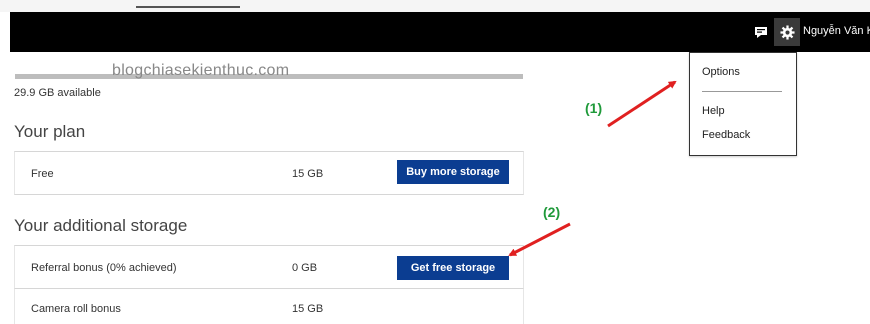 This screenshot has width=870, height=324. What do you see at coordinates (742, 91) in the screenshot?
I see `menu-separator` at bounding box center [742, 91].